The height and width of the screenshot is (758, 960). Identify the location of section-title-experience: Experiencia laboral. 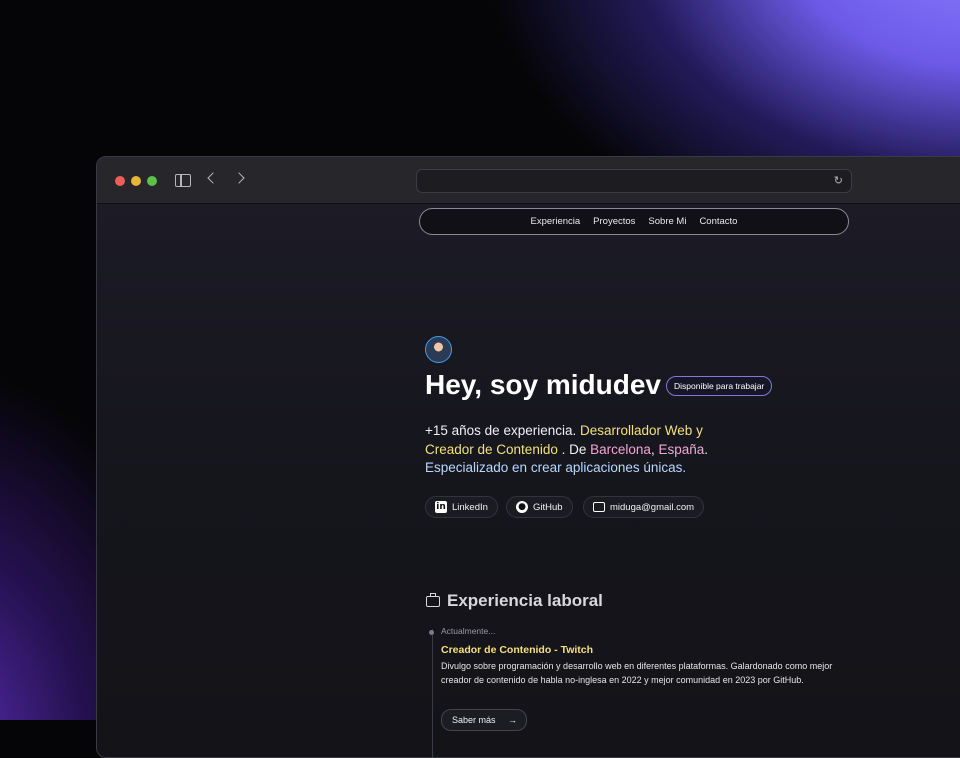
(525, 600).